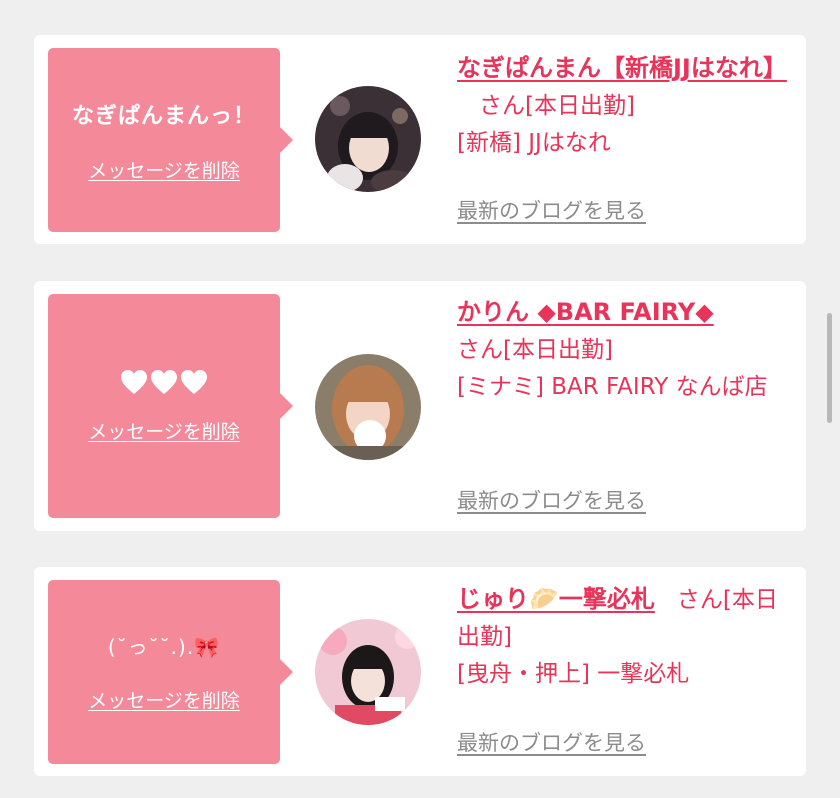 This screenshot has height=798, width=840. What do you see at coordinates (627, 637) in the screenshot?
I see `cast-info: じゅり🥟一撃必札 さん[本日出勤] [曳舟・押上] 一撃必札` at bounding box center [627, 637].